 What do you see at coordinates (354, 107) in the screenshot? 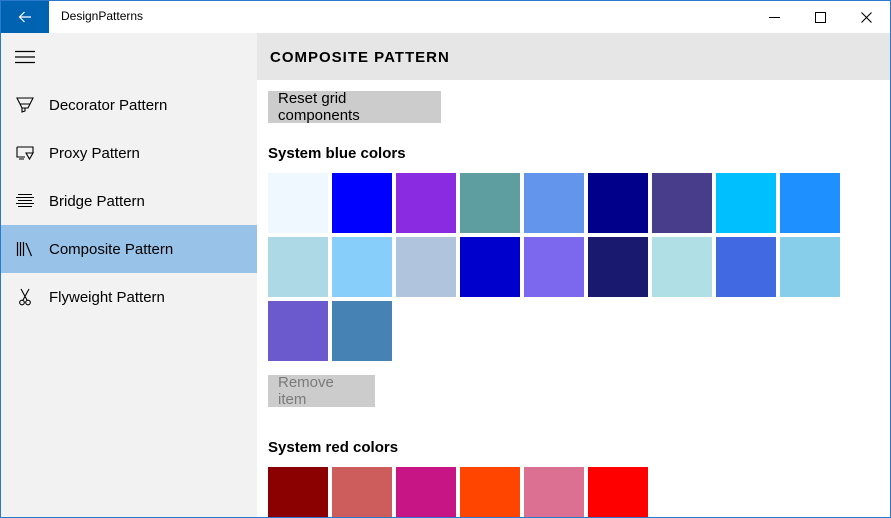
I see `reset-grid-components-button: Reset grid components` at bounding box center [354, 107].